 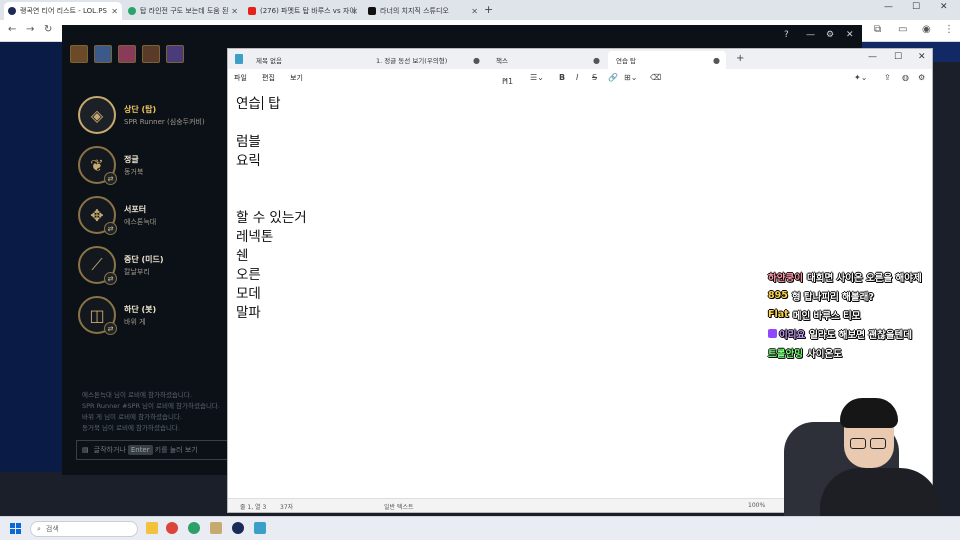 What do you see at coordinates (15, 528) in the screenshot?
I see `windows-start-icon` at bounding box center [15, 528].